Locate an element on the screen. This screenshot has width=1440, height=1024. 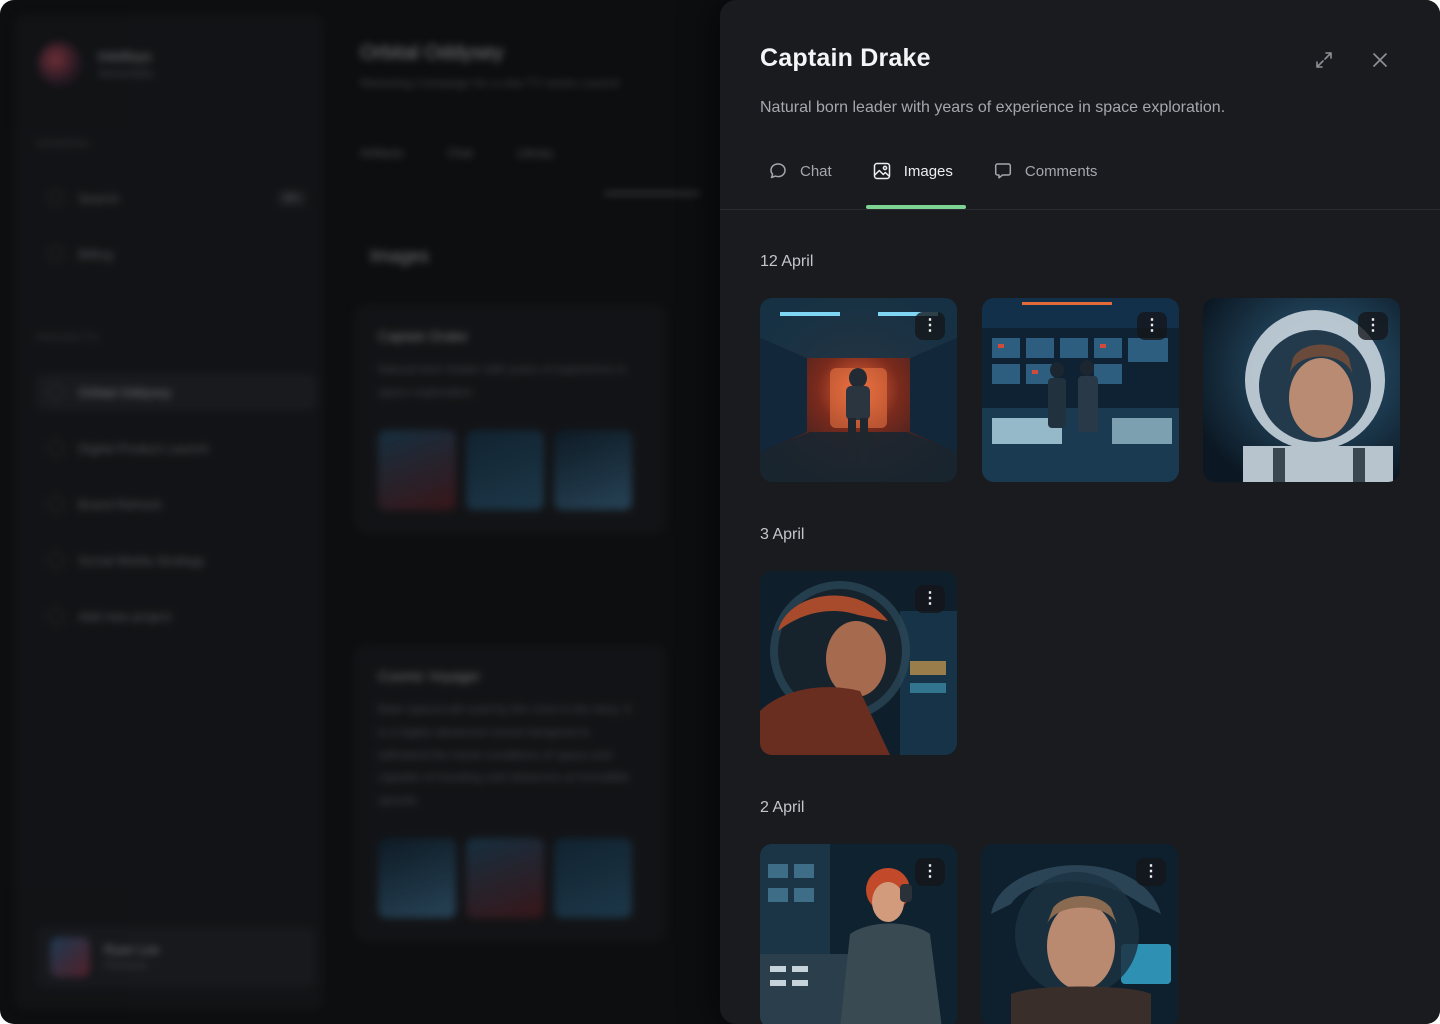
tab-comments: Comments is located at coordinates (1045, 171).